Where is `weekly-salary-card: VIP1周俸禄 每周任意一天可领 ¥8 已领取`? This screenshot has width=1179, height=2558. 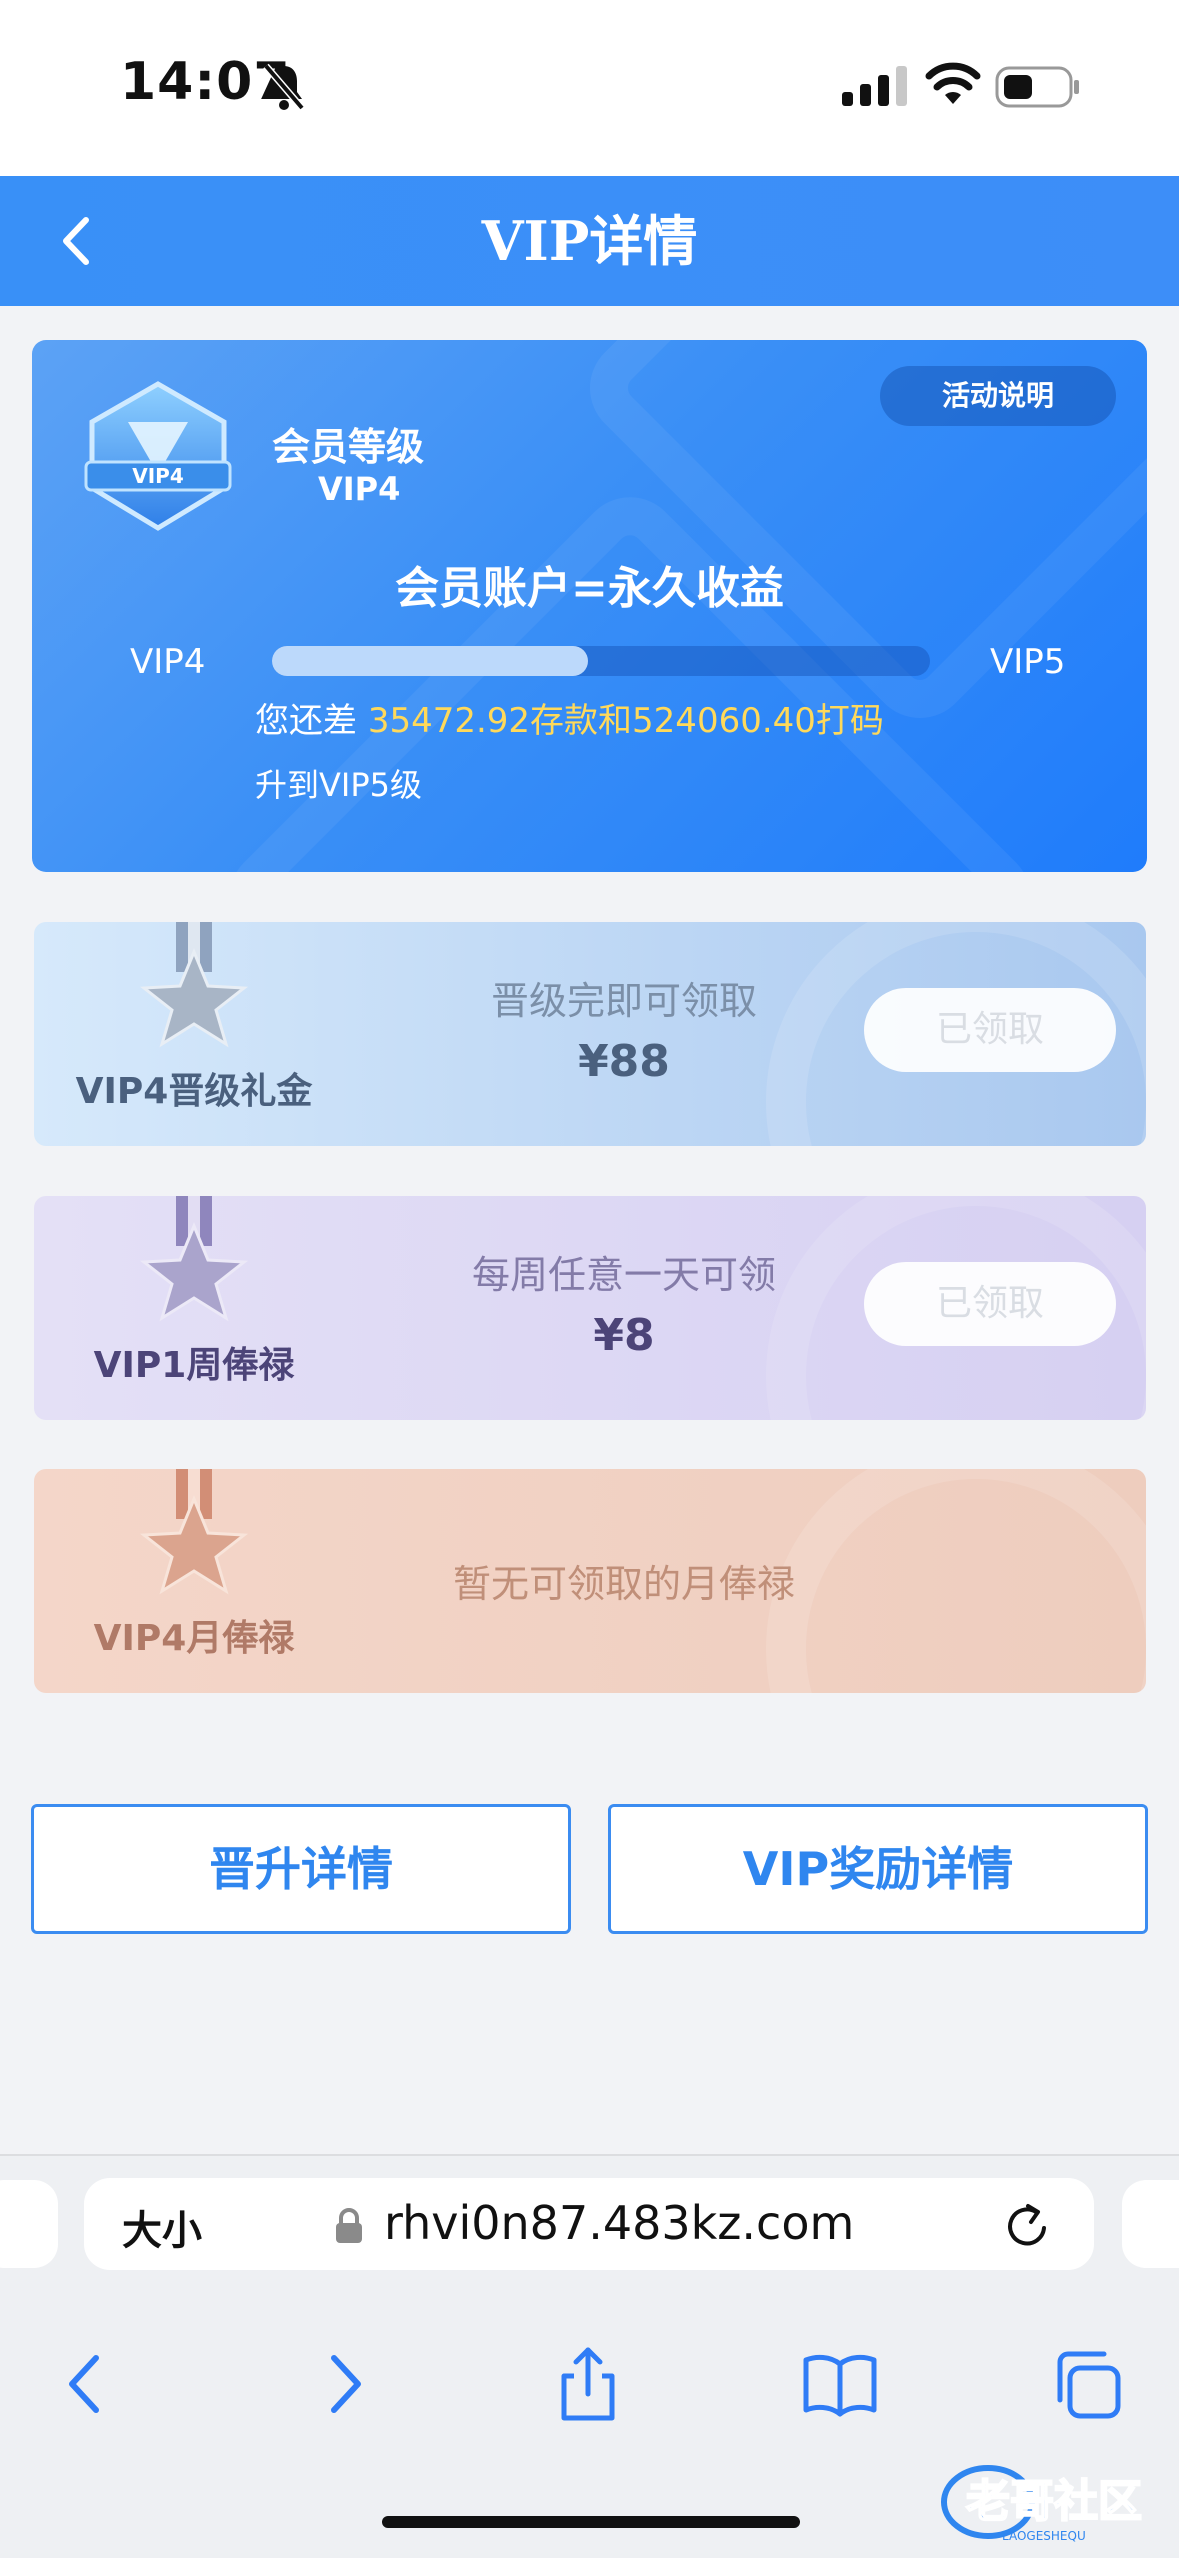 weekly-salary-card: VIP1周俸禄 每周任意一天可领 ¥8 已领取 is located at coordinates (590, 1308).